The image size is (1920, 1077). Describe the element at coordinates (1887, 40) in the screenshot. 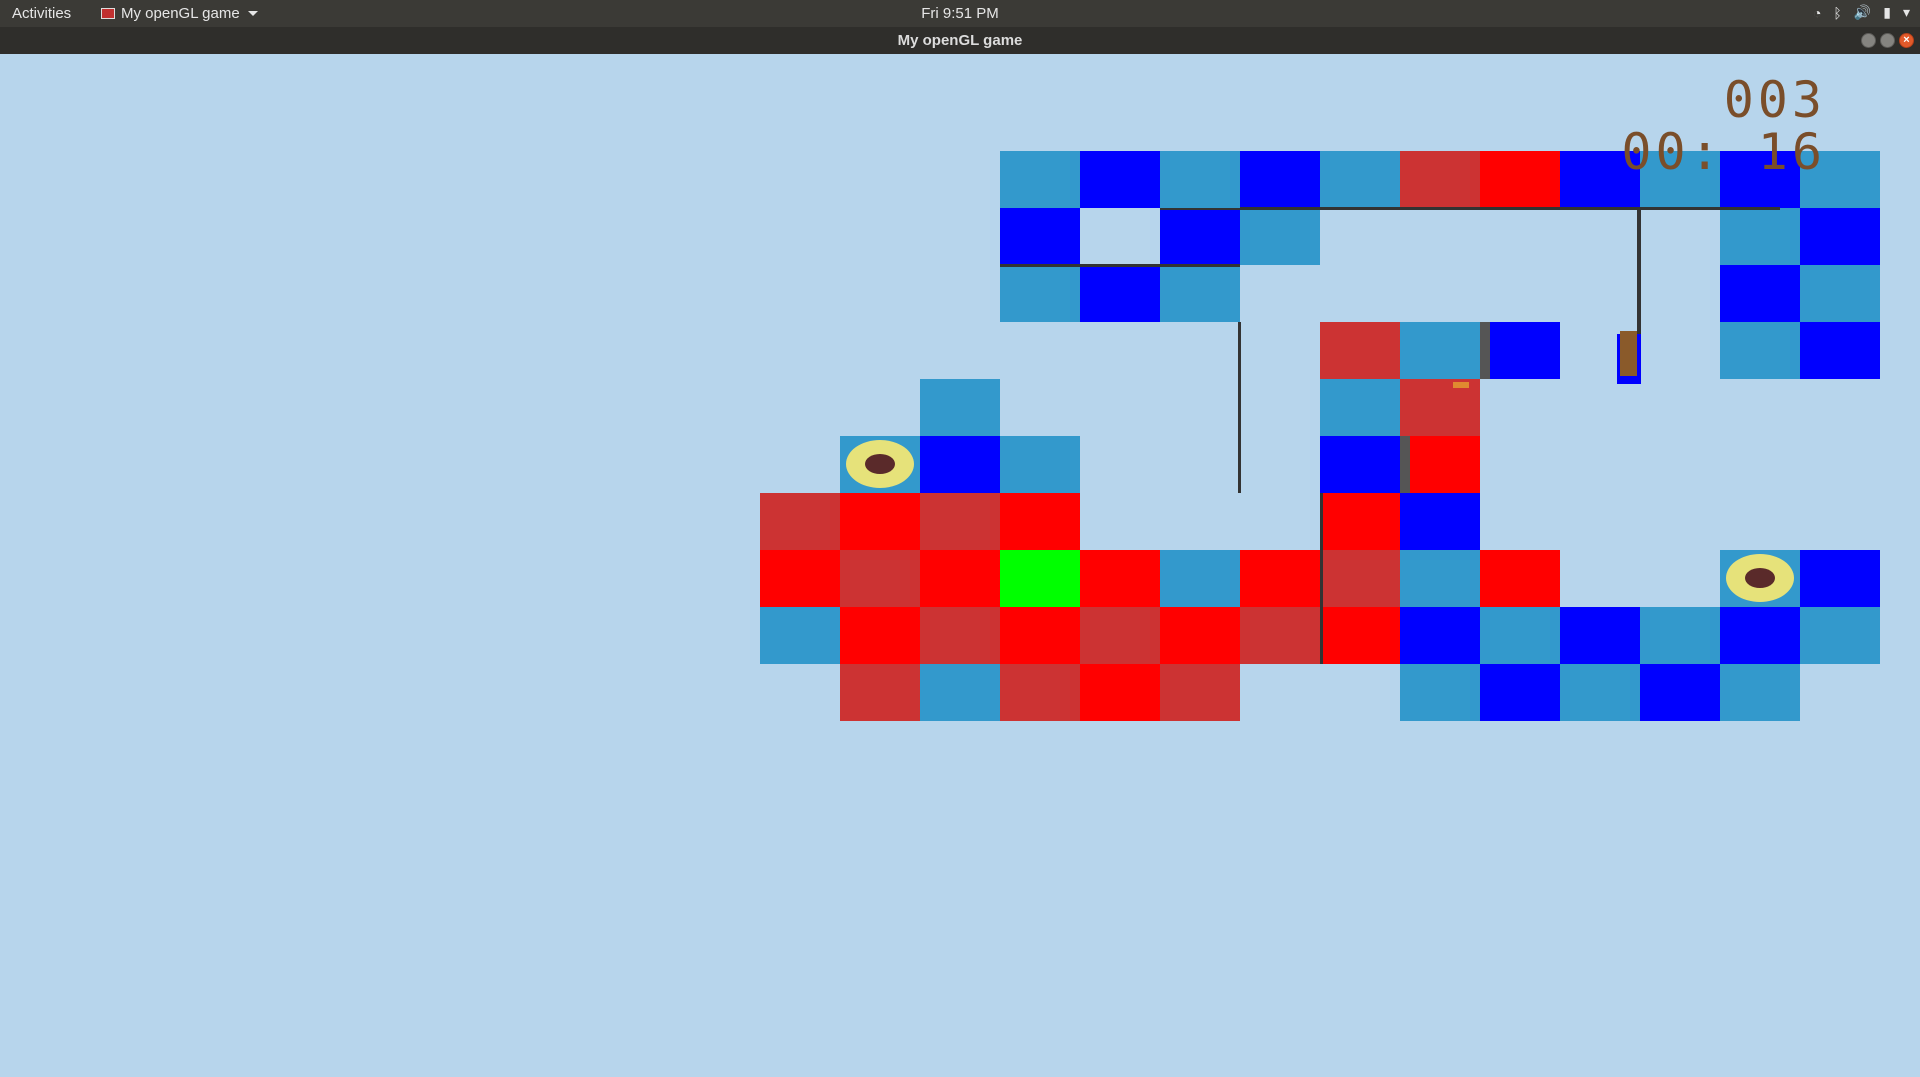

I see `maximize-icon` at that location.